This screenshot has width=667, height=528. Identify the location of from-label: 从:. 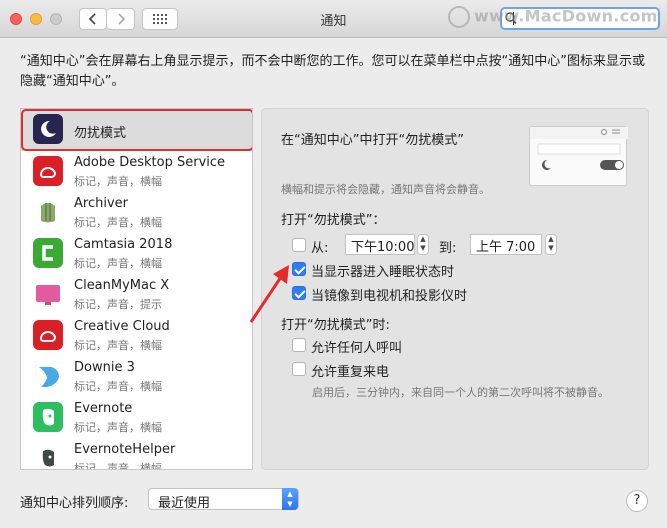
(320, 248).